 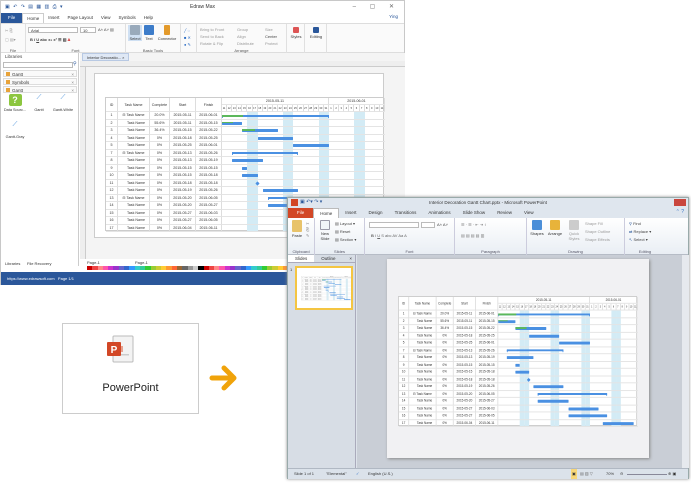 What do you see at coordinates (638, 239) in the screenshot?
I see `select-button: ↖ Select ▾` at bounding box center [638, 239].